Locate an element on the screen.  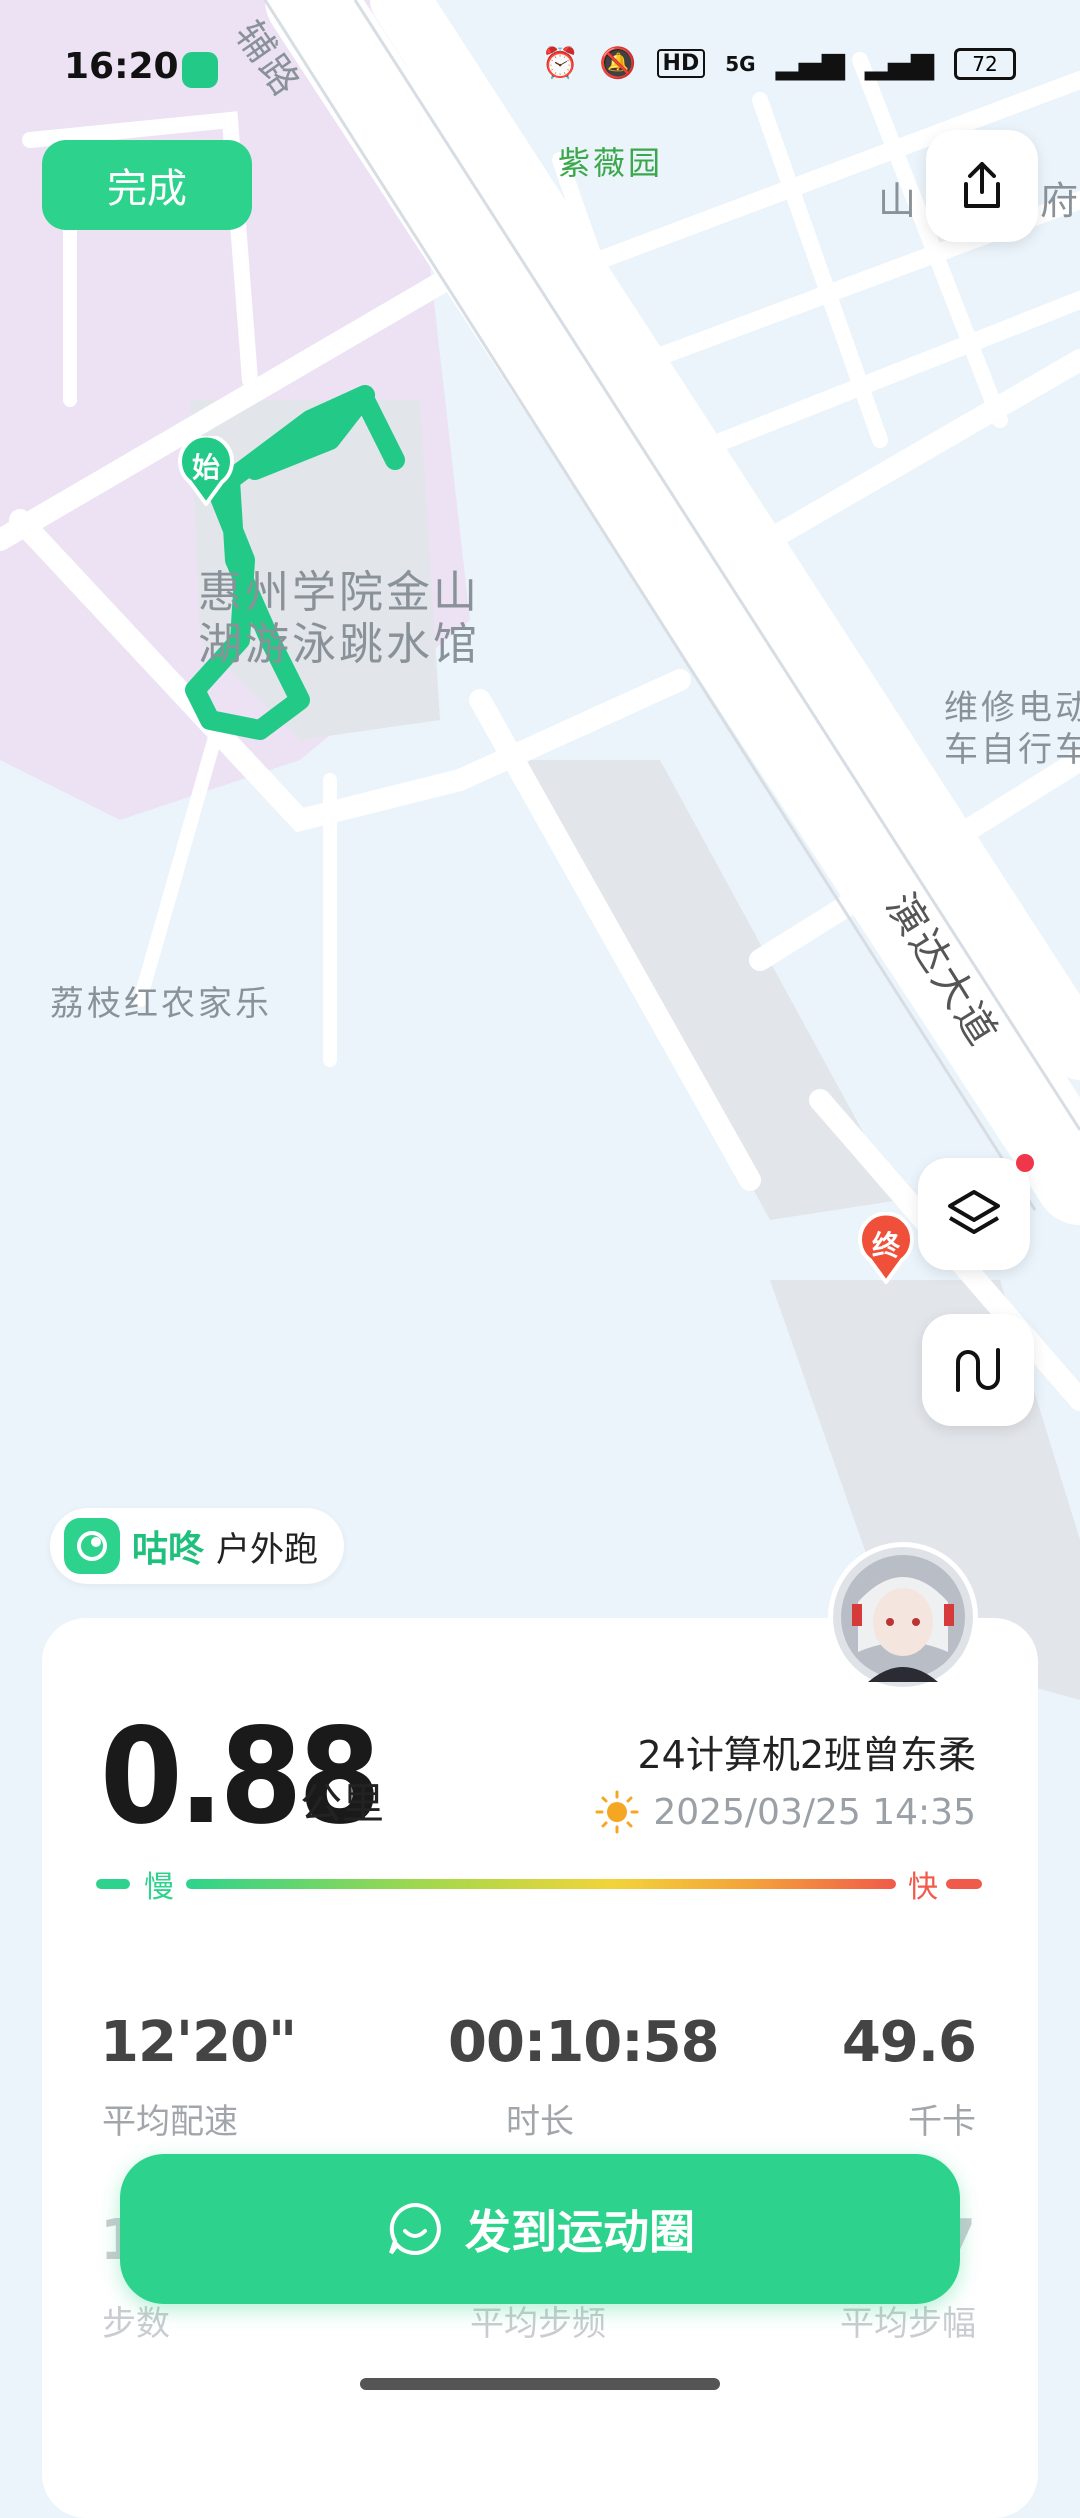
avg-pace-label: 平均配速 is located at coordinates (170, 2122).